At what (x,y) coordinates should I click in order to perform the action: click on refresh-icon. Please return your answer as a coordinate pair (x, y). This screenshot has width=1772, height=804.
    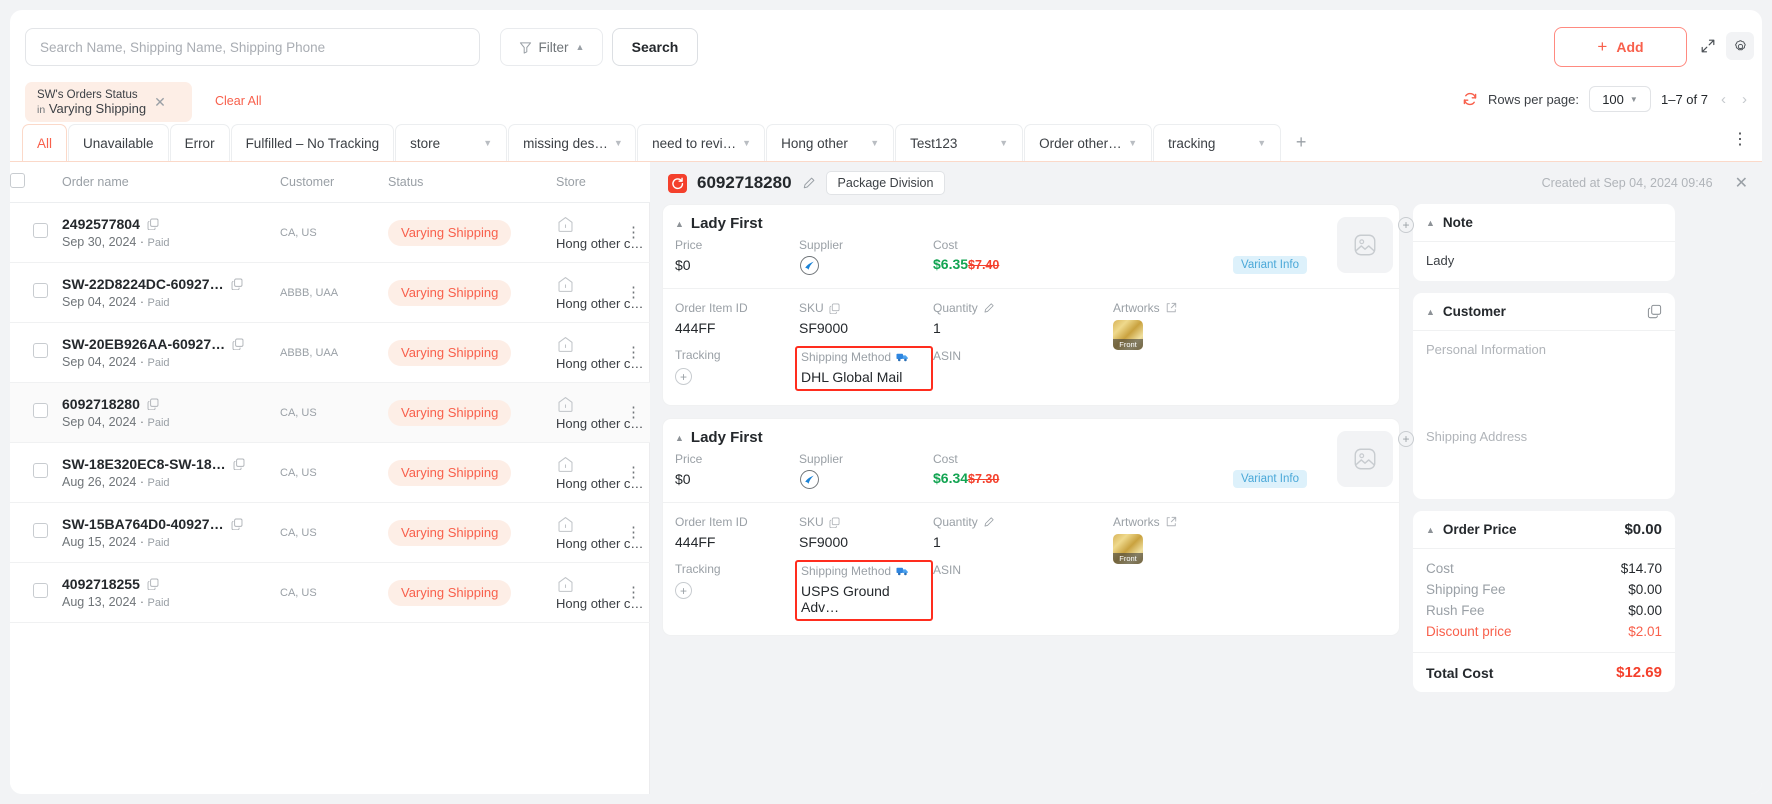
    Looking at the image, I should click on (1470, 99).